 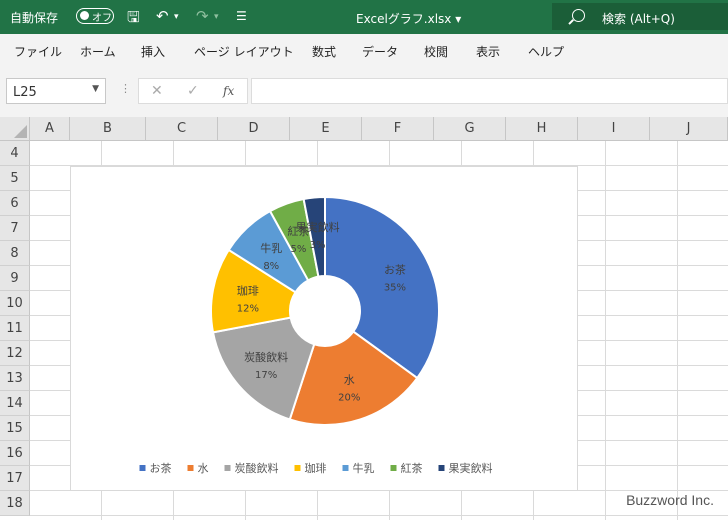 I want to click on column-header-c: C, so click(x=182, y=129).